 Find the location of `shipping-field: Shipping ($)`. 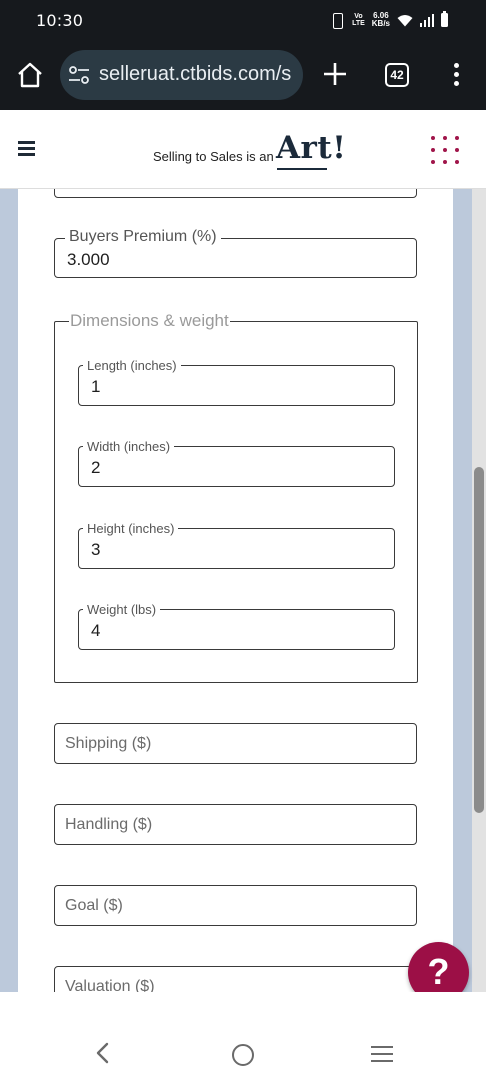

shipping-field: Shipping ($) is located at coordinates (235, 743).